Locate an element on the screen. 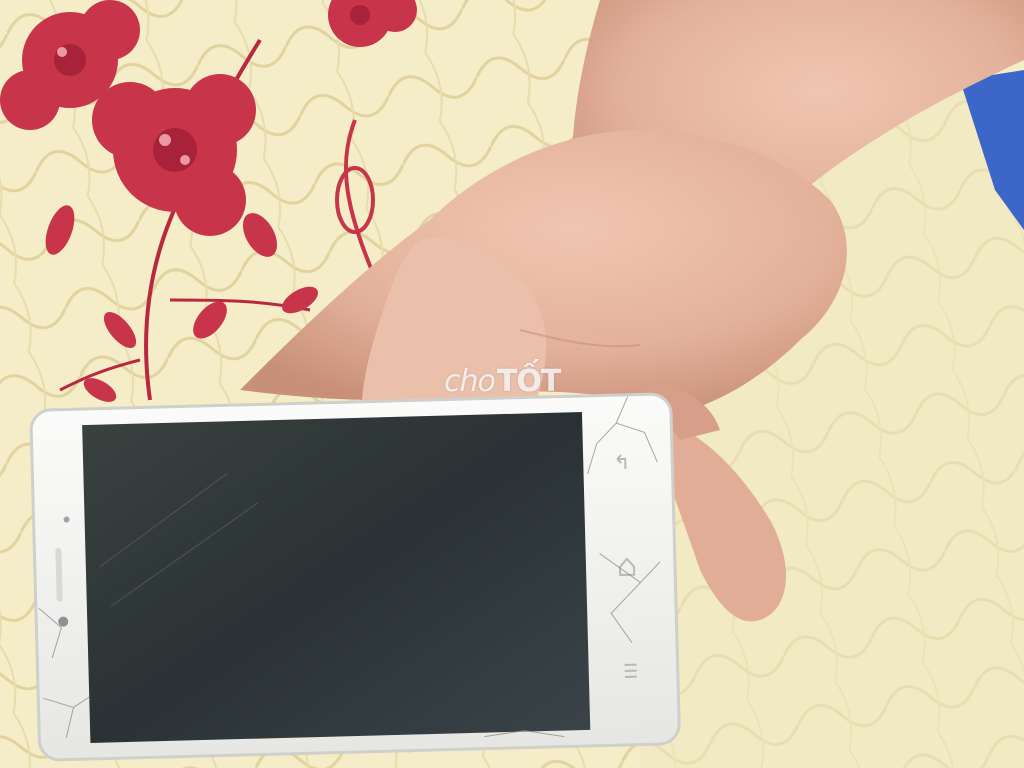 This screenshot has height=768, width=1024. watermark: choTỐT is located at coordinates (502, 381).